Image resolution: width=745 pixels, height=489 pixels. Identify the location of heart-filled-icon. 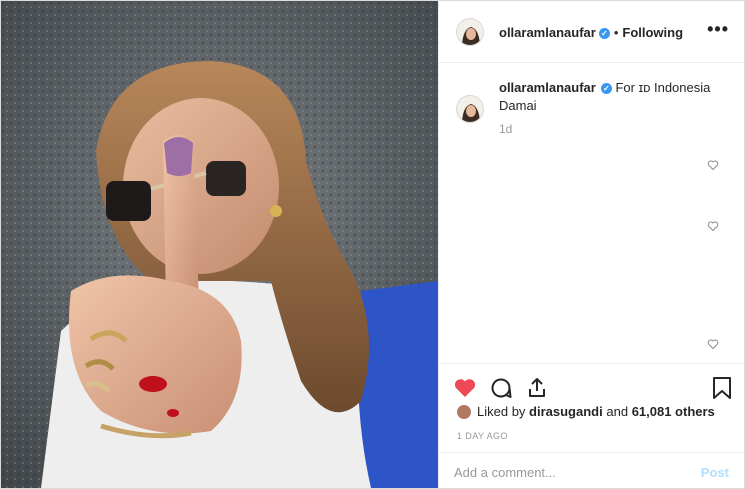
(465, 388).